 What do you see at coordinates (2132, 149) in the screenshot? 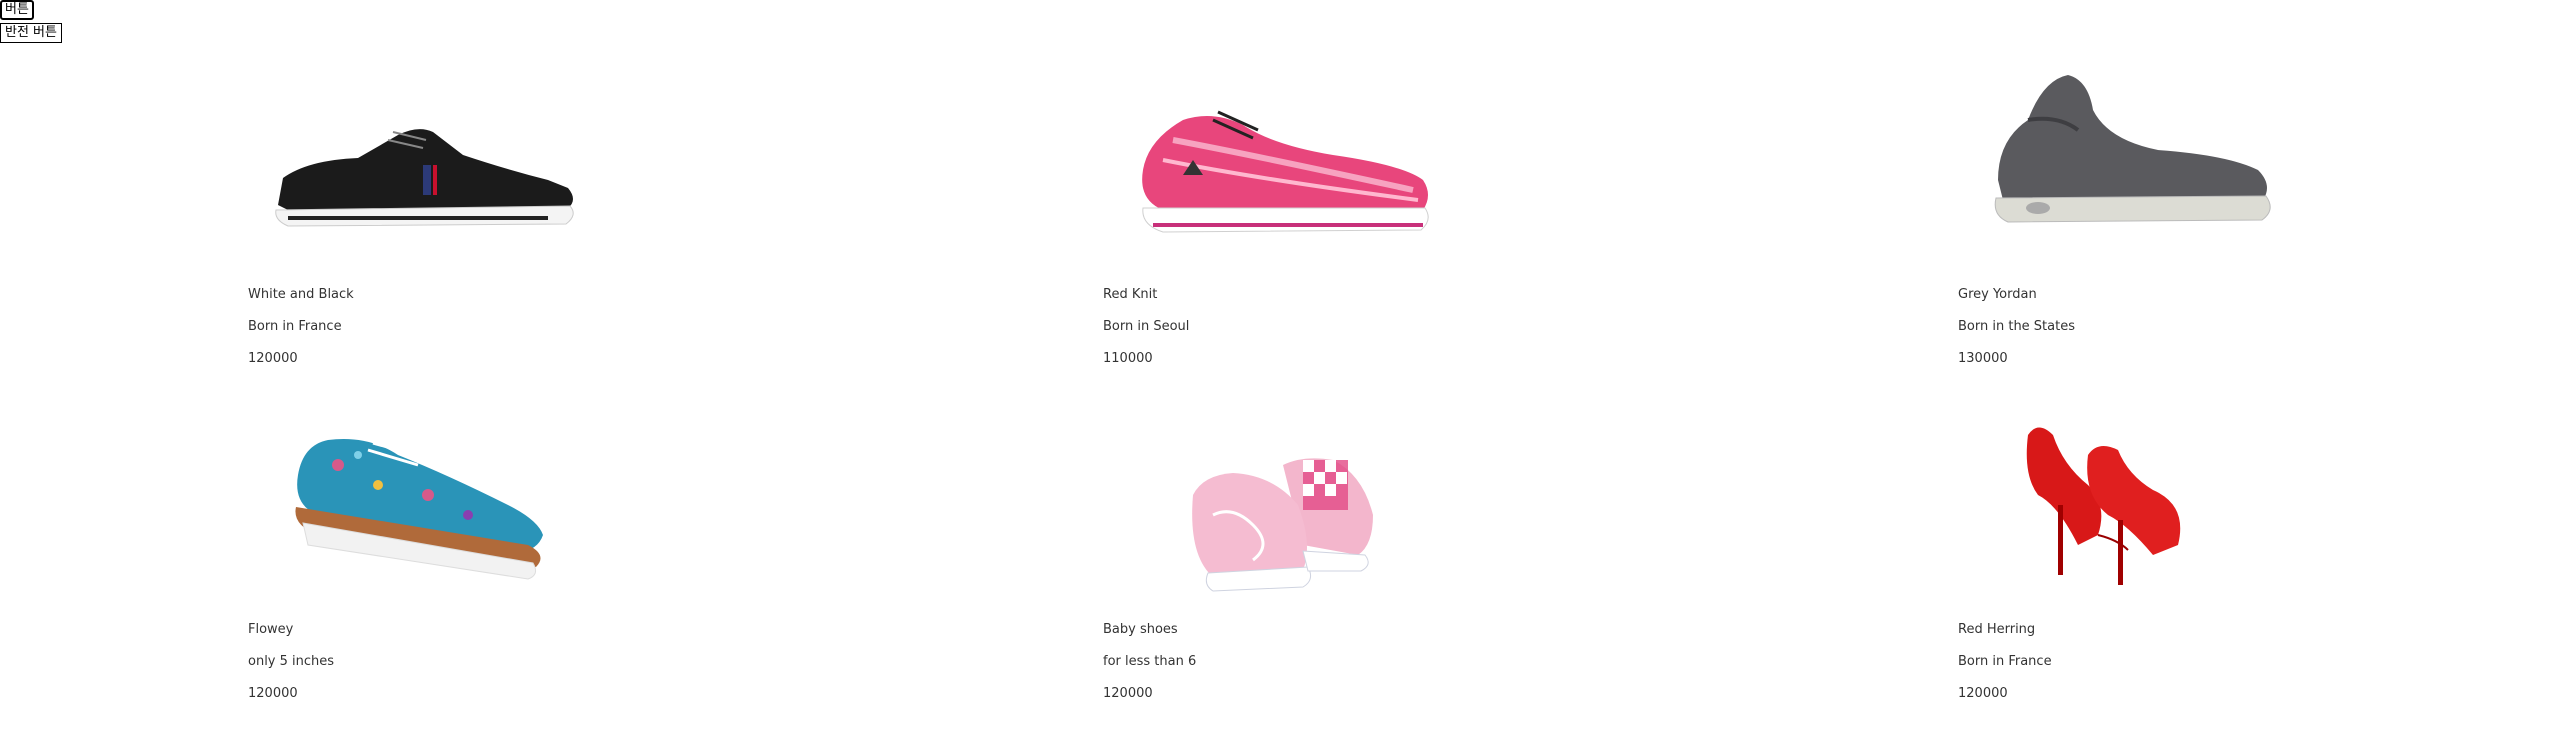
I see `high-top-grey-icon` at bounding box center [2132, 149].